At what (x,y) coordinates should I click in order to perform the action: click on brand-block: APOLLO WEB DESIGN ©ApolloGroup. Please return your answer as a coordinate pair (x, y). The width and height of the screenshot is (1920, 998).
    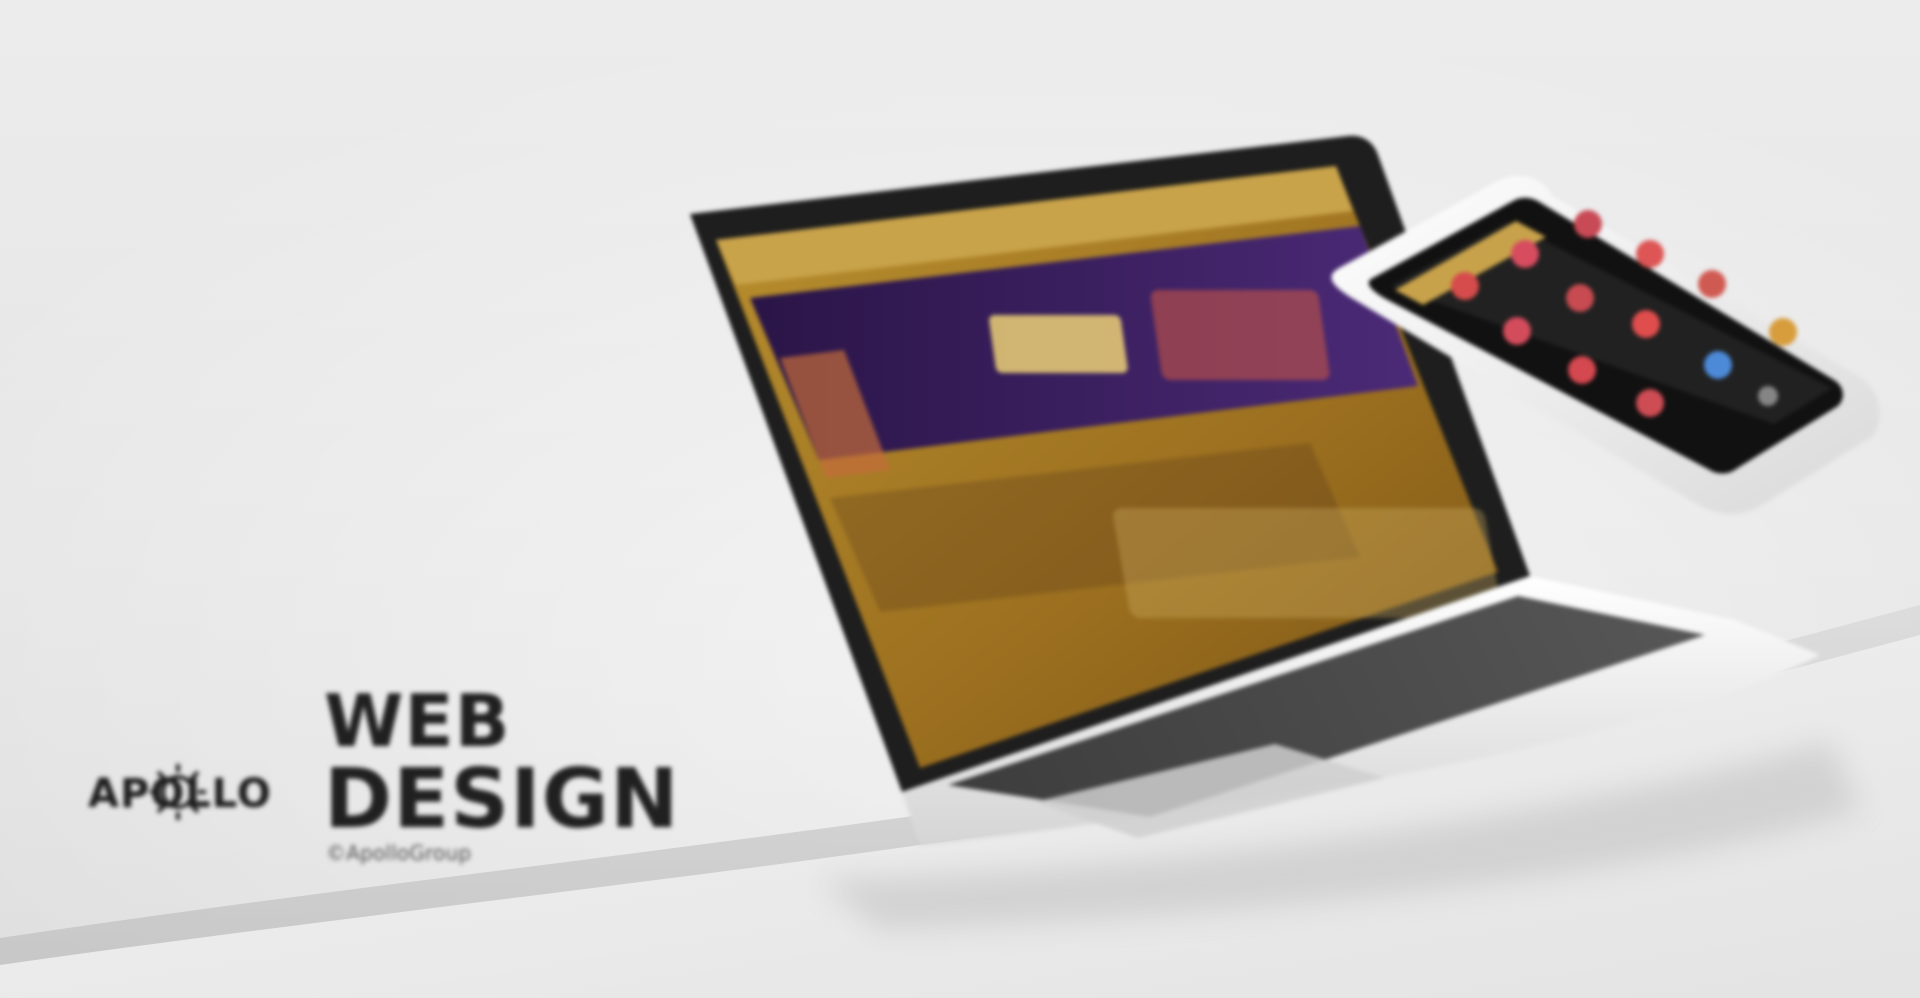
    Looking at the image, I should click on (382, 781).